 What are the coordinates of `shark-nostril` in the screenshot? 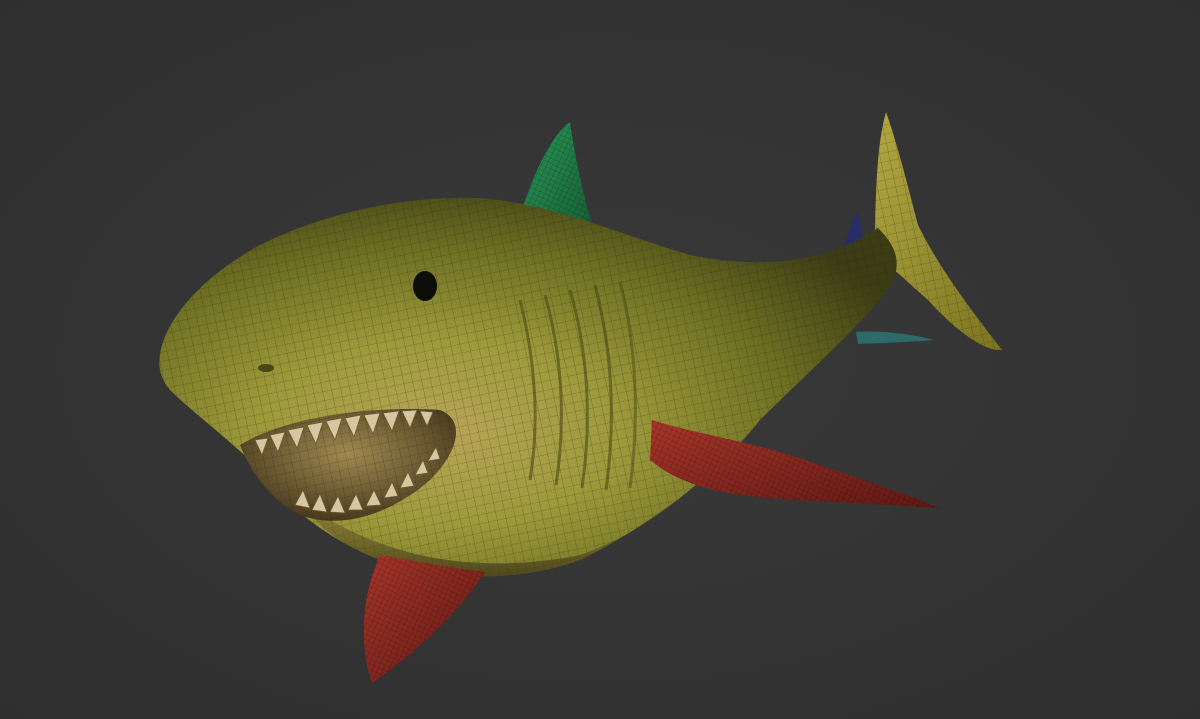 It's located at (266, 368).